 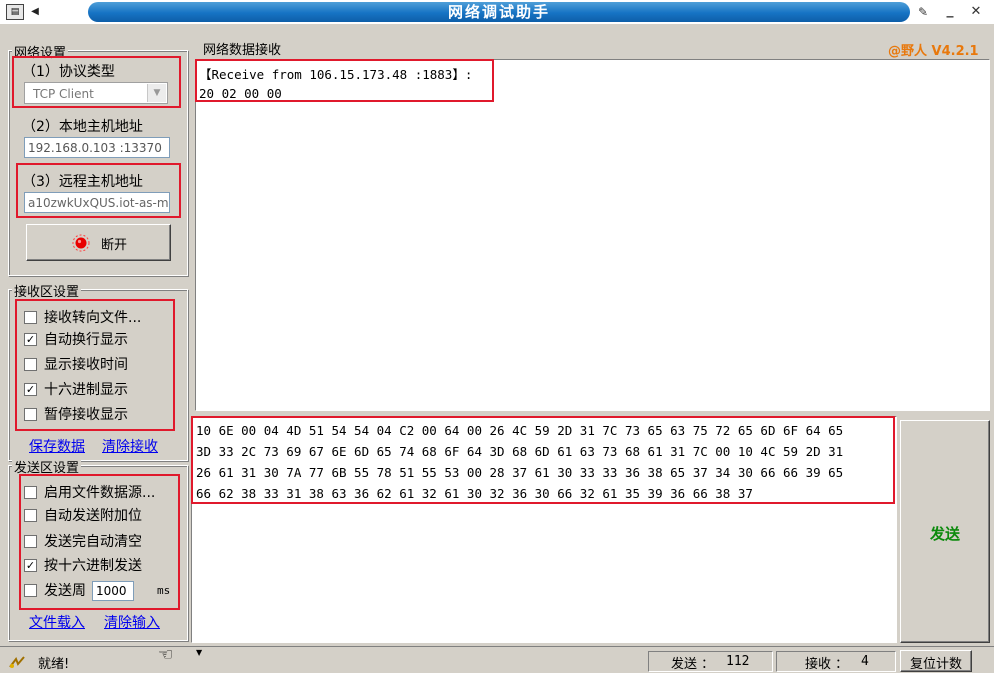 I want to click on local-host-field: 192.168.0.103 :13370, so click(x=97, y=147).